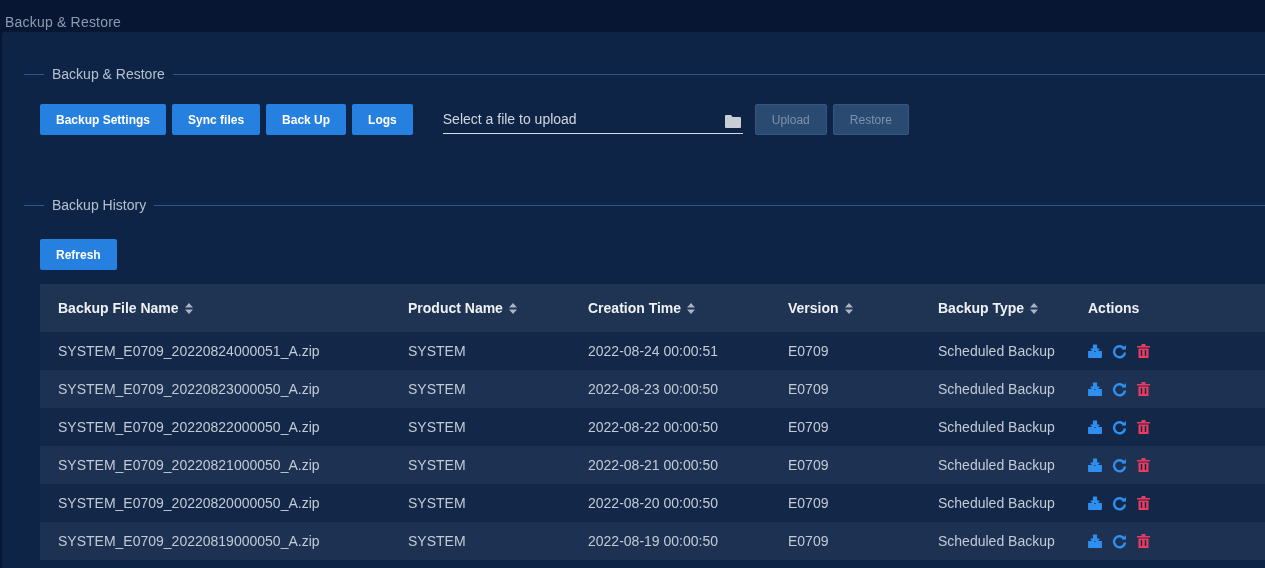 The height and width of the screenshot is (568, 1265). What do you see at coordinates (63, 22) in the screenshot?
I see `page-title: Backup & Restore` at bounding box center [63, 22].